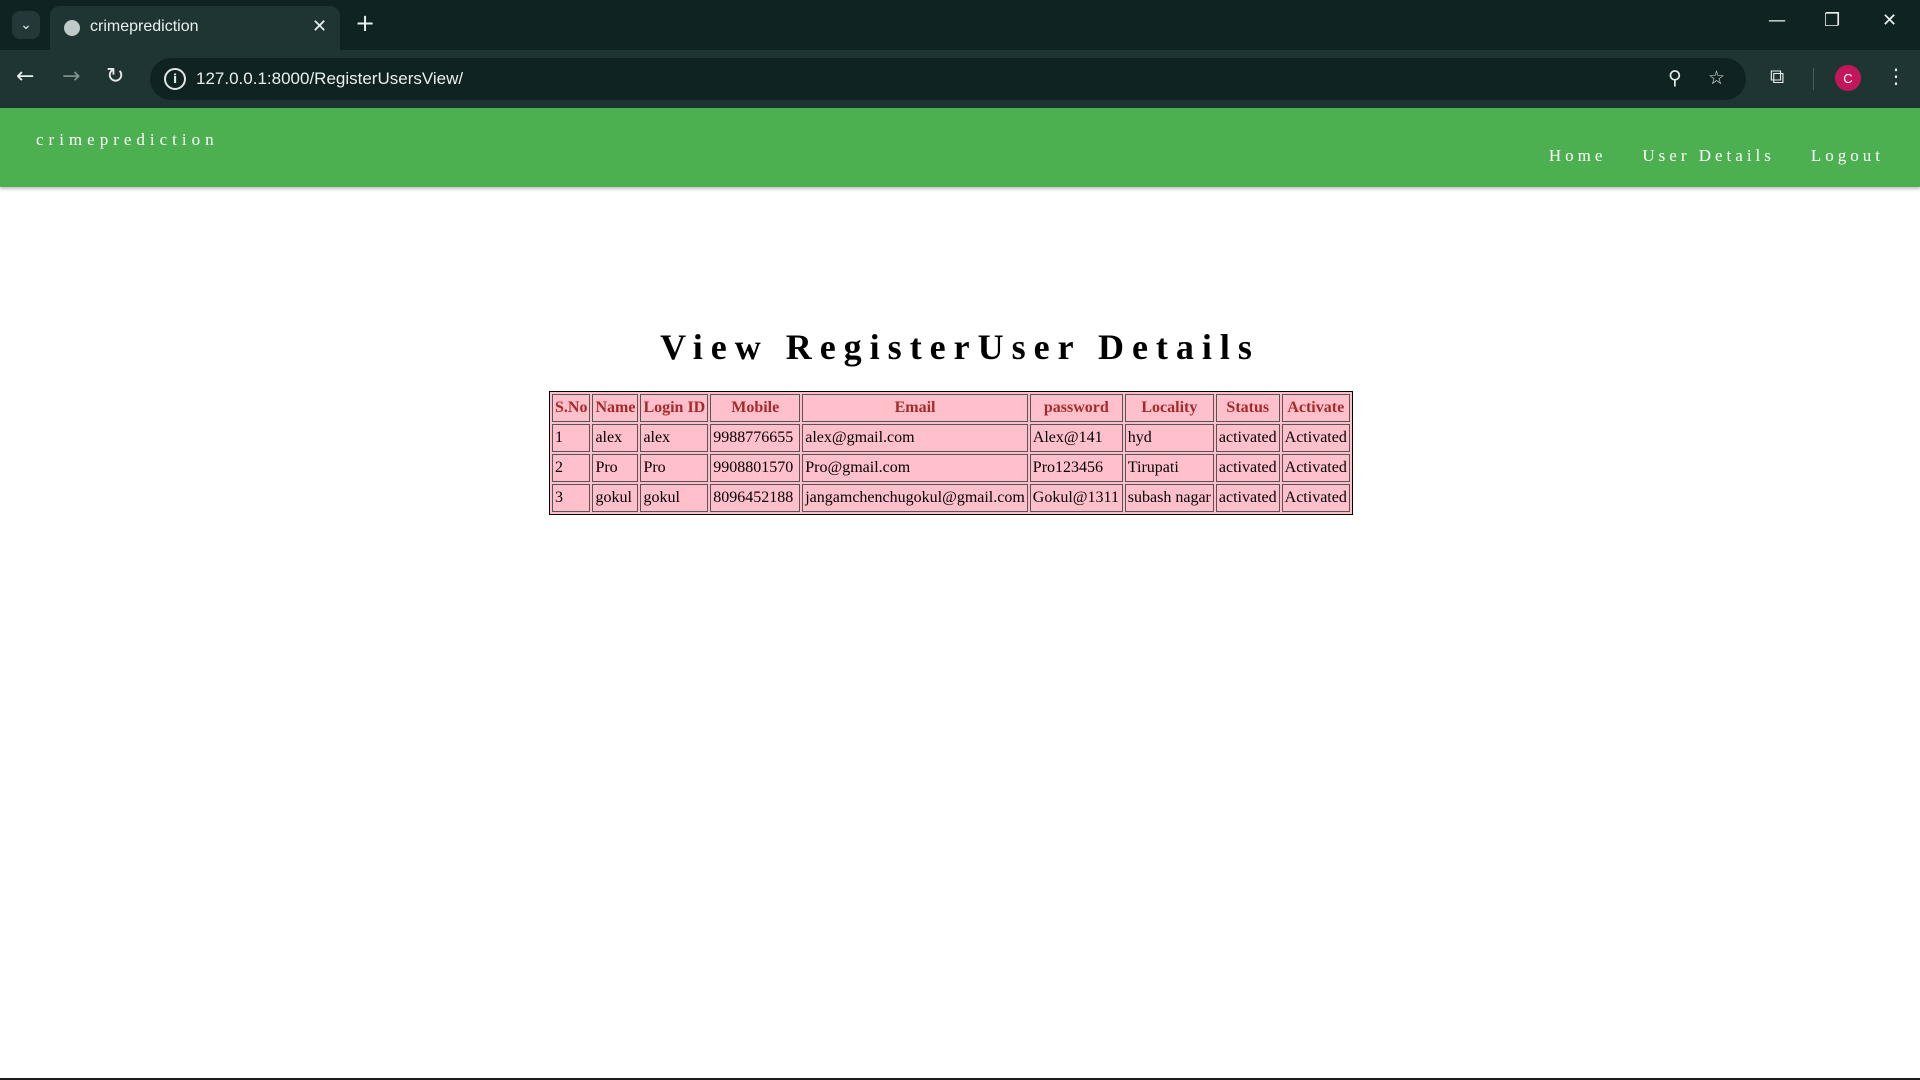  I want to click on menu-kebab-icon: ⋮, so click(1896, 76).